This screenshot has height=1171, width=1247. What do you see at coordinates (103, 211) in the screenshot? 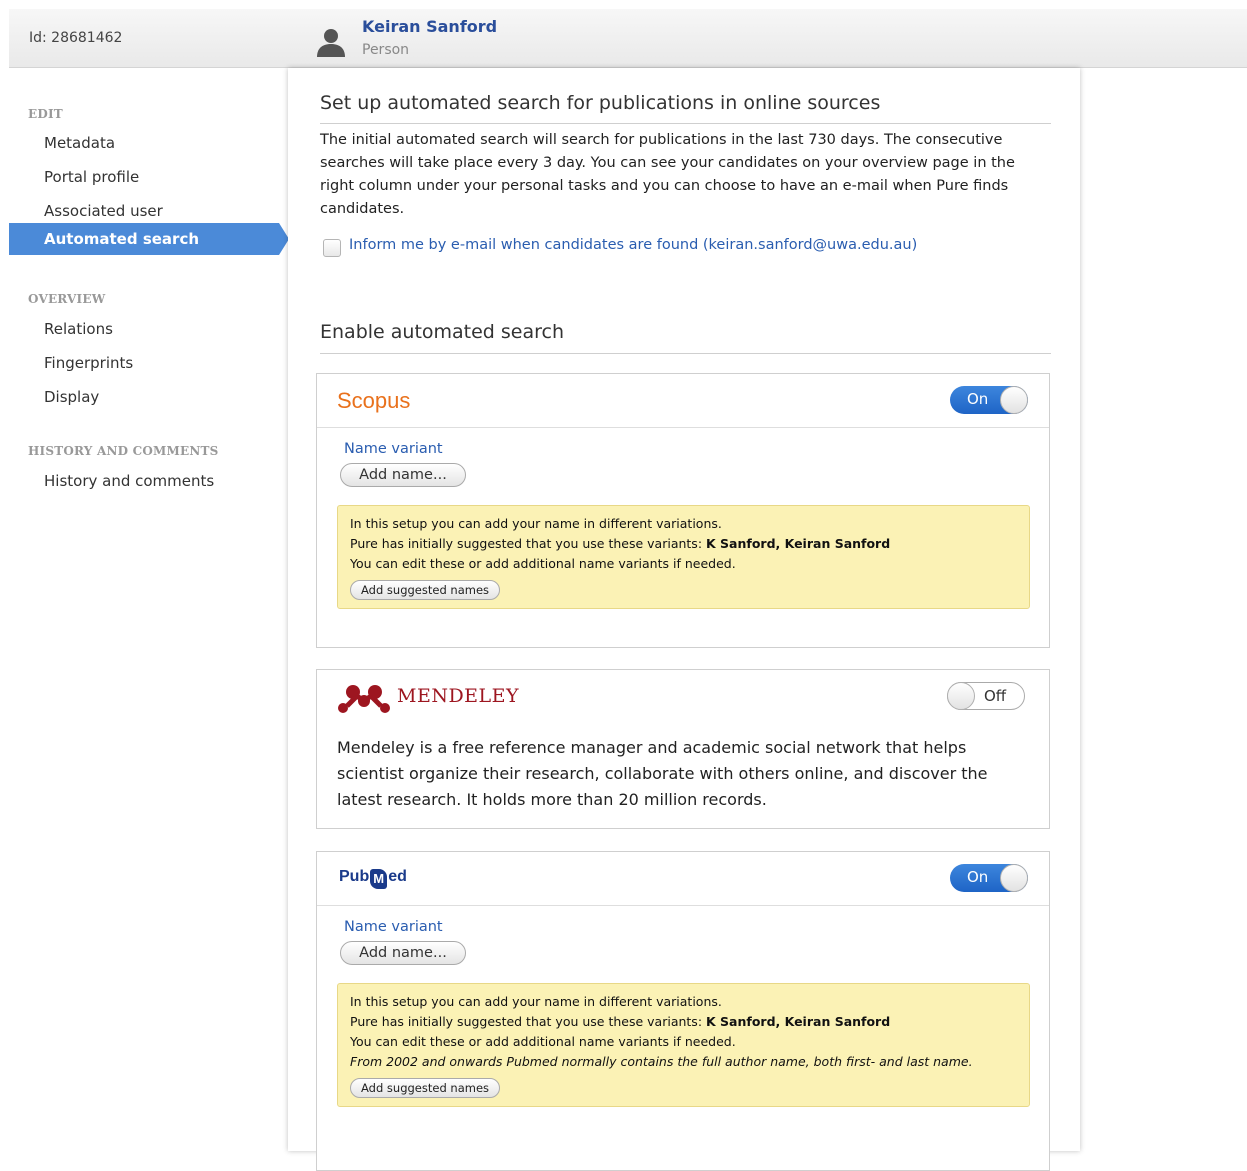
I see `sidebar-item-associated-user: Associated user` at bounding box center [103, 211].